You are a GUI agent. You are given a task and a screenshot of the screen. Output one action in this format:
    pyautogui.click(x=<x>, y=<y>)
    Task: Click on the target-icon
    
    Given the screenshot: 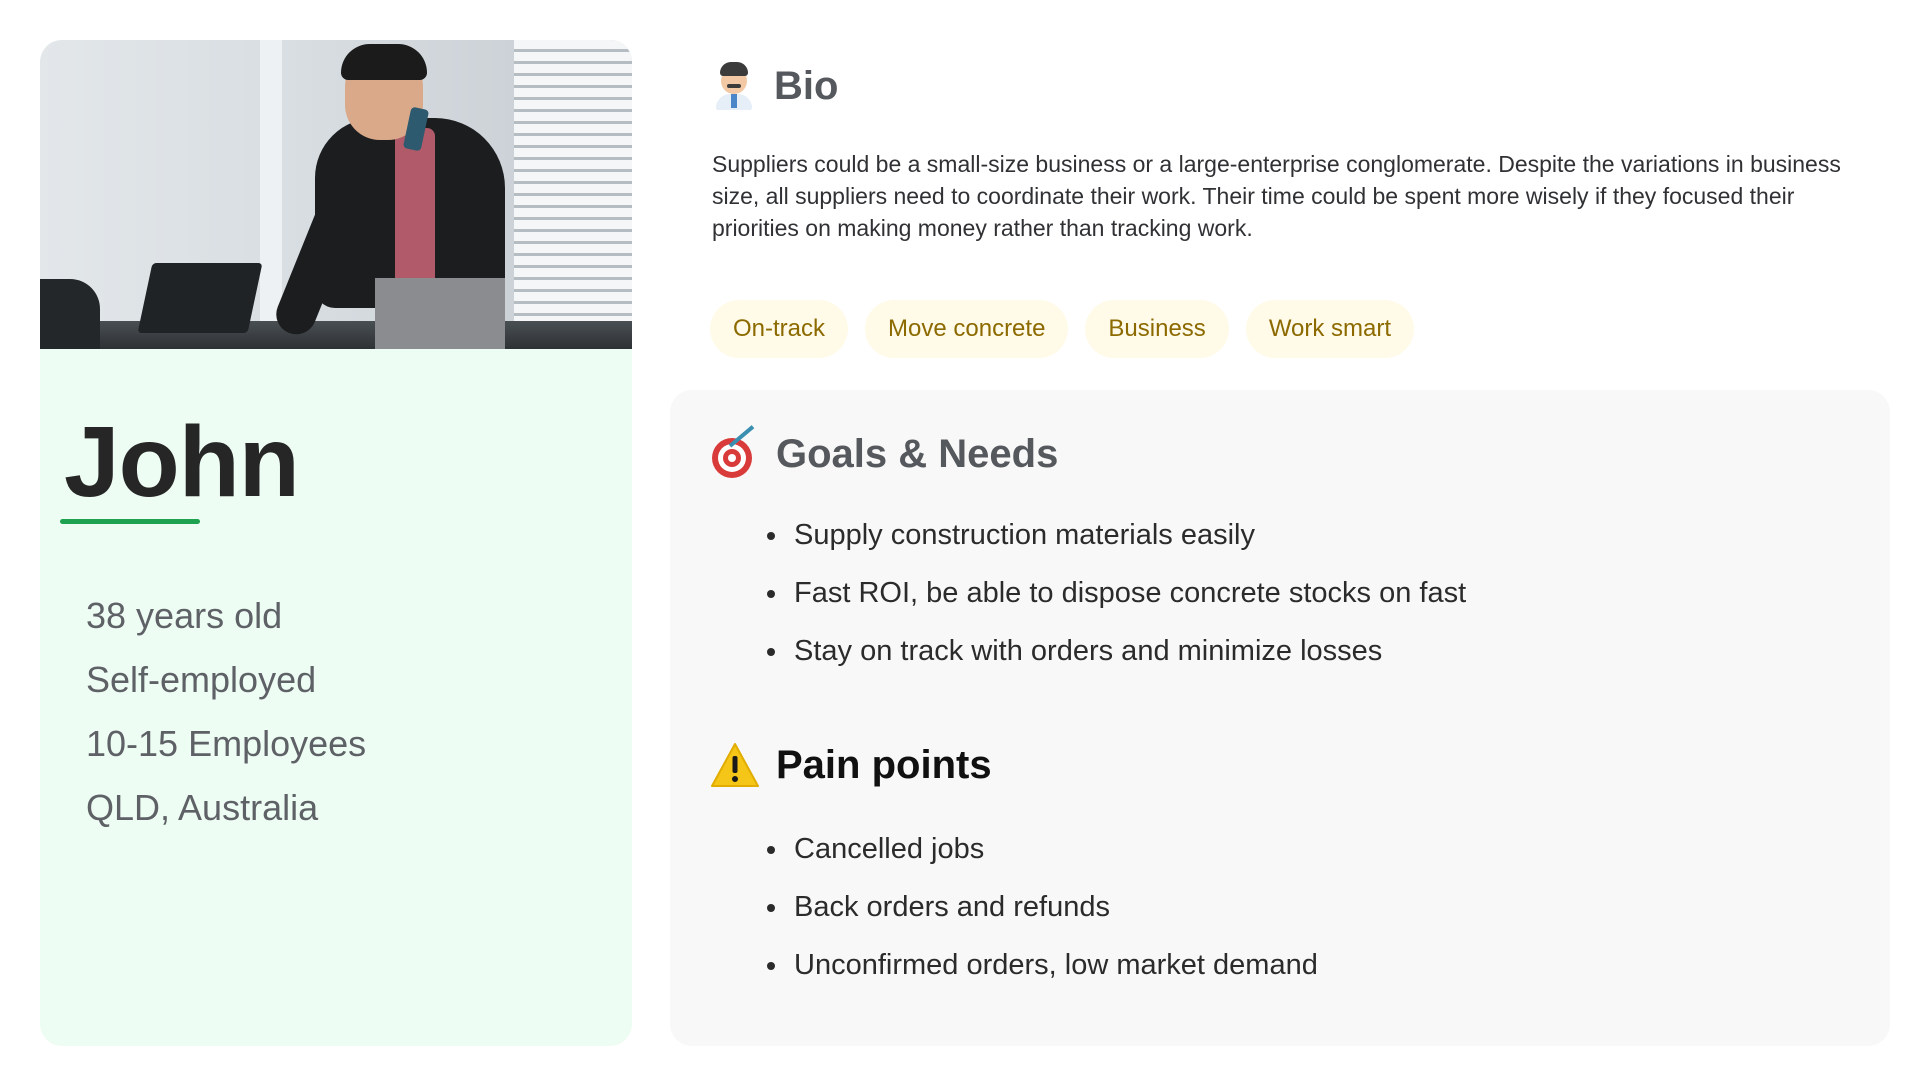 What is the action you would take?
    pyautogui.click(x=735, y=451)
    